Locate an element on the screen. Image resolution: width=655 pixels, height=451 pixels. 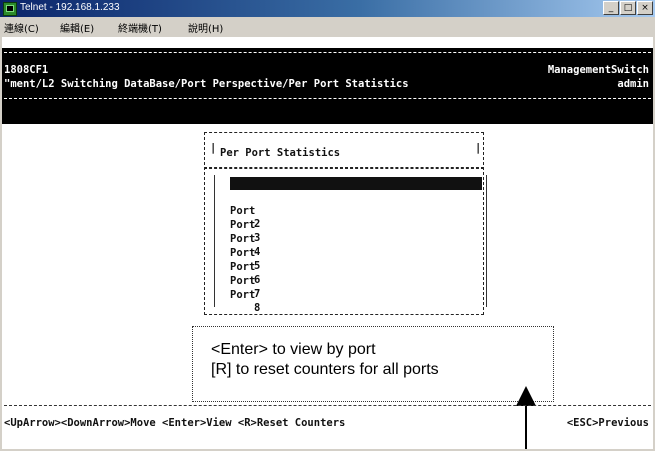
port-list-item-4: Port 4 is located at coordinates (356, 239).